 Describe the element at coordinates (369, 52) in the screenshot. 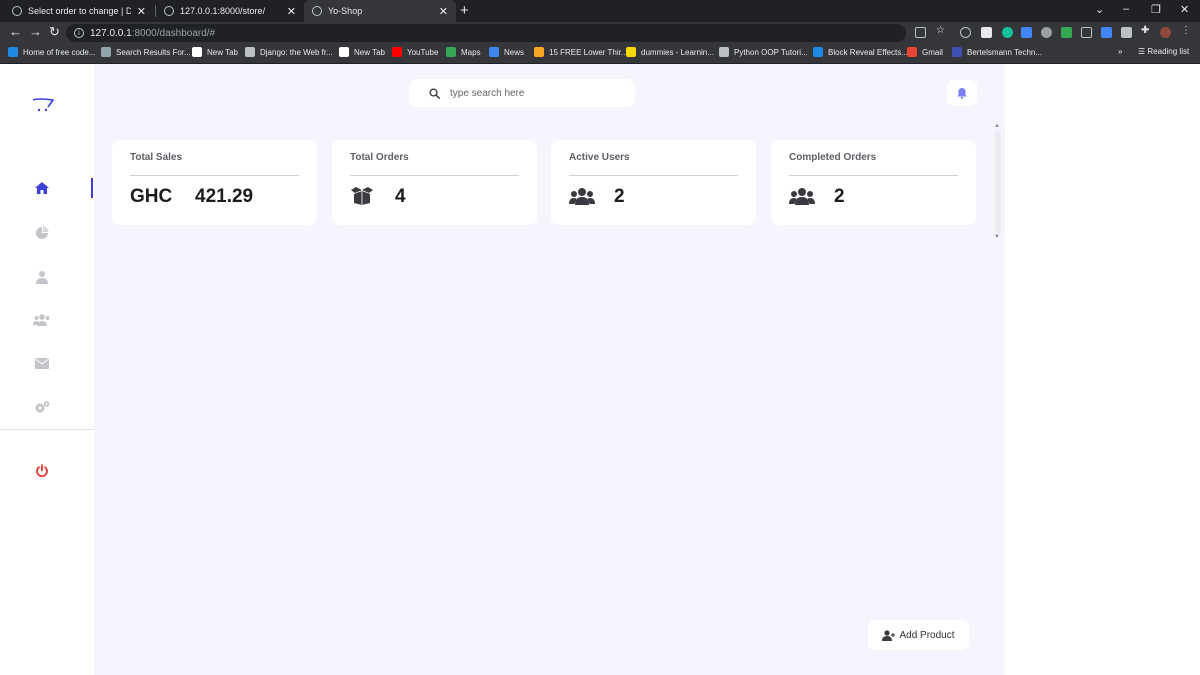

I see `bookmark-label: New Tab` at that location.